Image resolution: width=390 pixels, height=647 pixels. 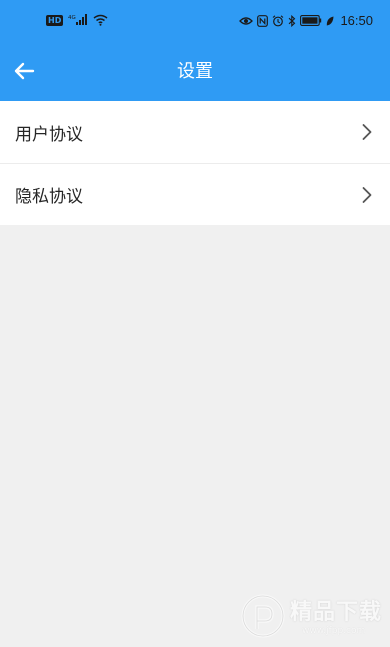 I want to click on signal-icon: 4G, so click(x=78, y=20).